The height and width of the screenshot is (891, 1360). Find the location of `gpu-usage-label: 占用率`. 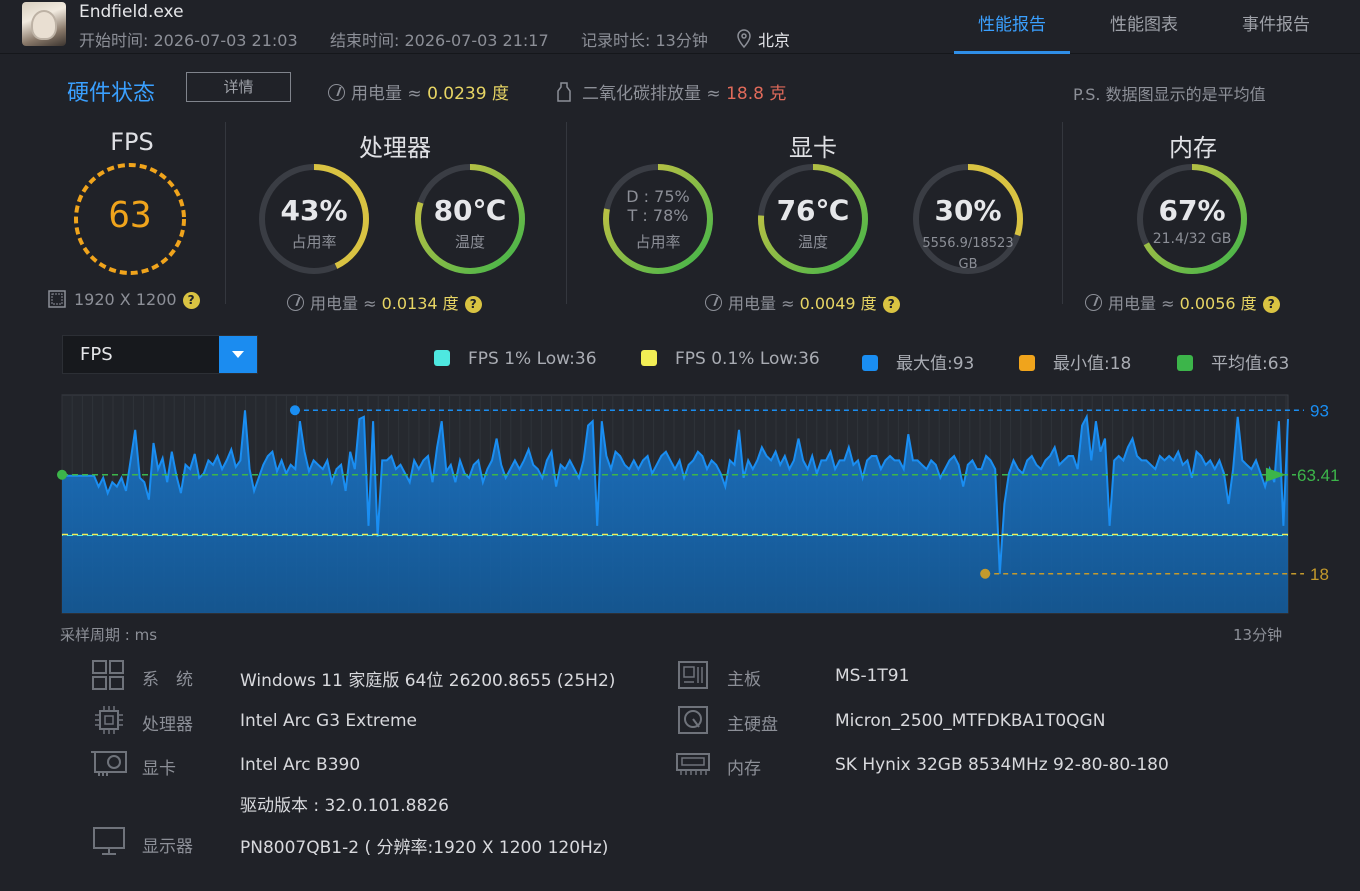

gpu-usage-label: 占用率 is located at coordinates (658, 242).